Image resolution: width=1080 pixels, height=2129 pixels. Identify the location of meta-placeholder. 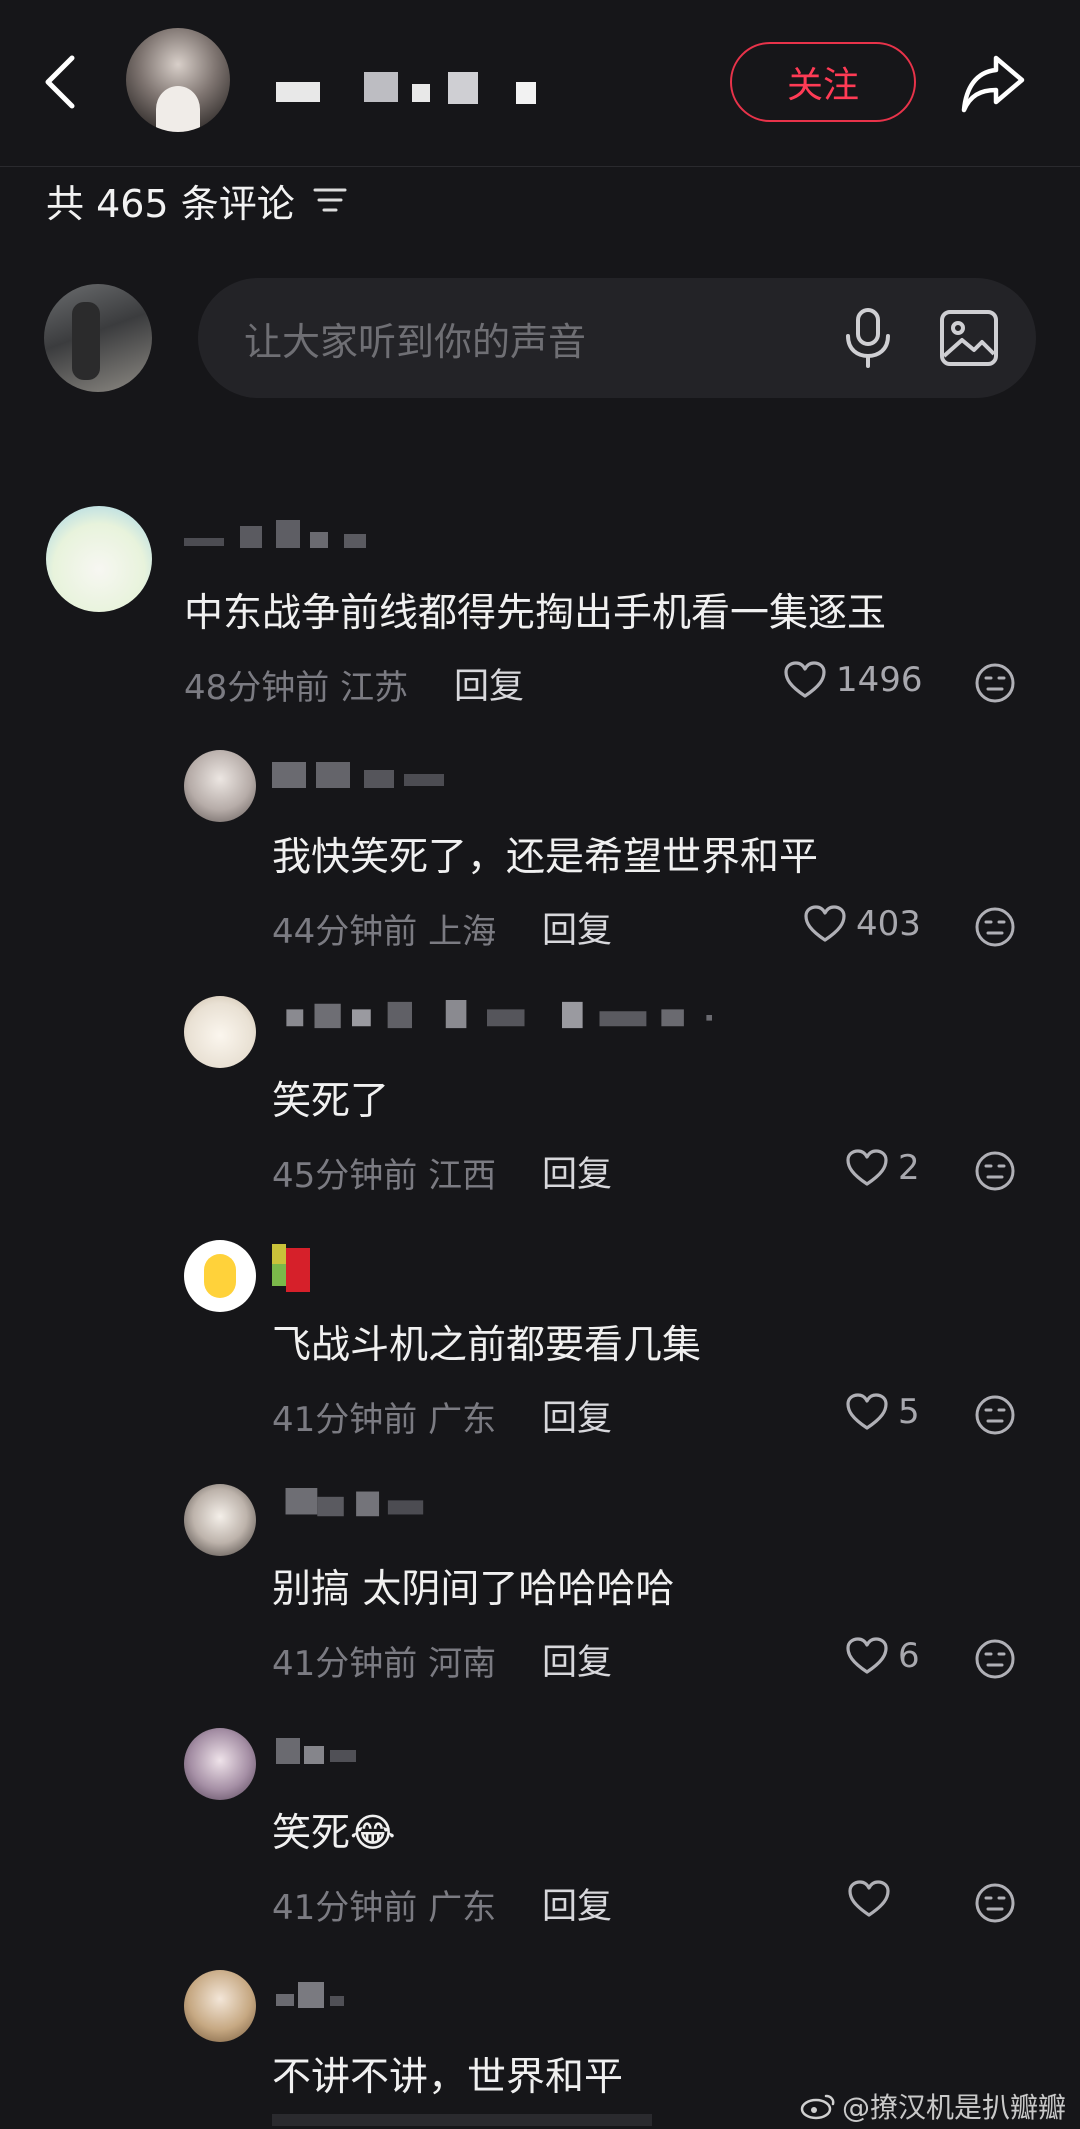
(462, 2120).